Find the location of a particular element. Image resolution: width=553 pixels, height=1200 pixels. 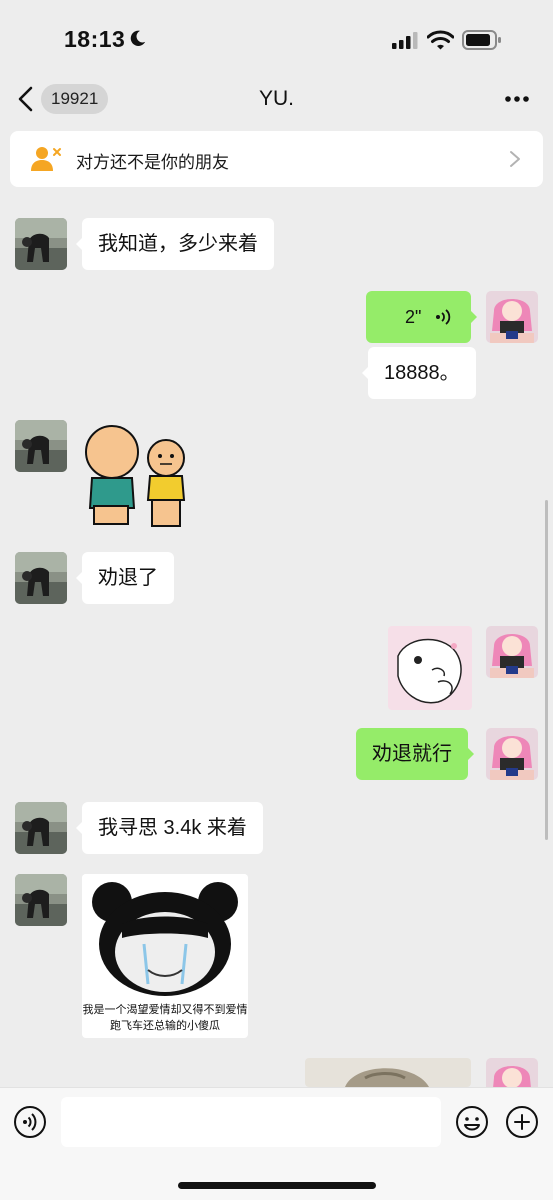

cellular-signal-icon is located at coordinates (405, 40).